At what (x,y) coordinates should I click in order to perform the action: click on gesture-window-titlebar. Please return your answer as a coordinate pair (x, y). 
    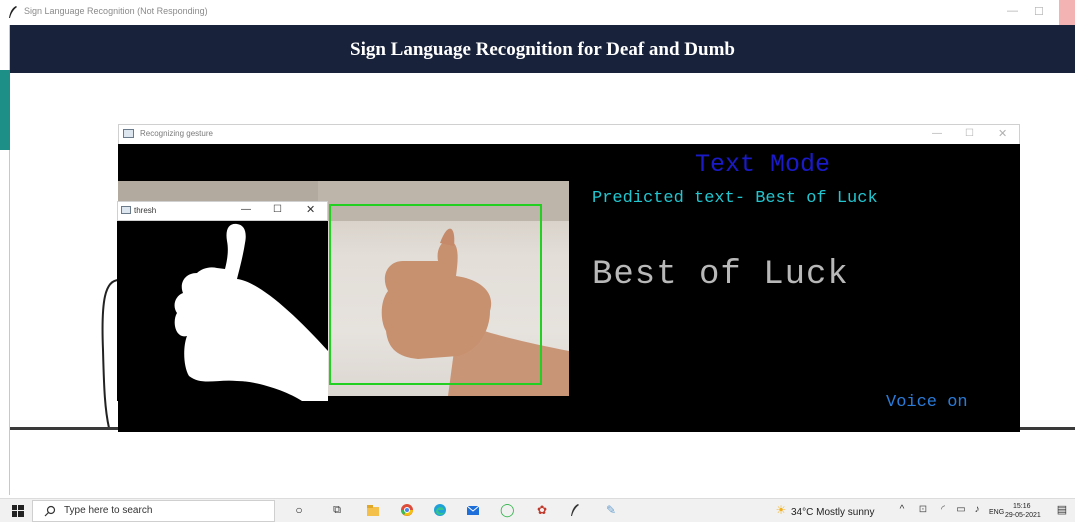
    Looking at the image, I should click on (569, 134).